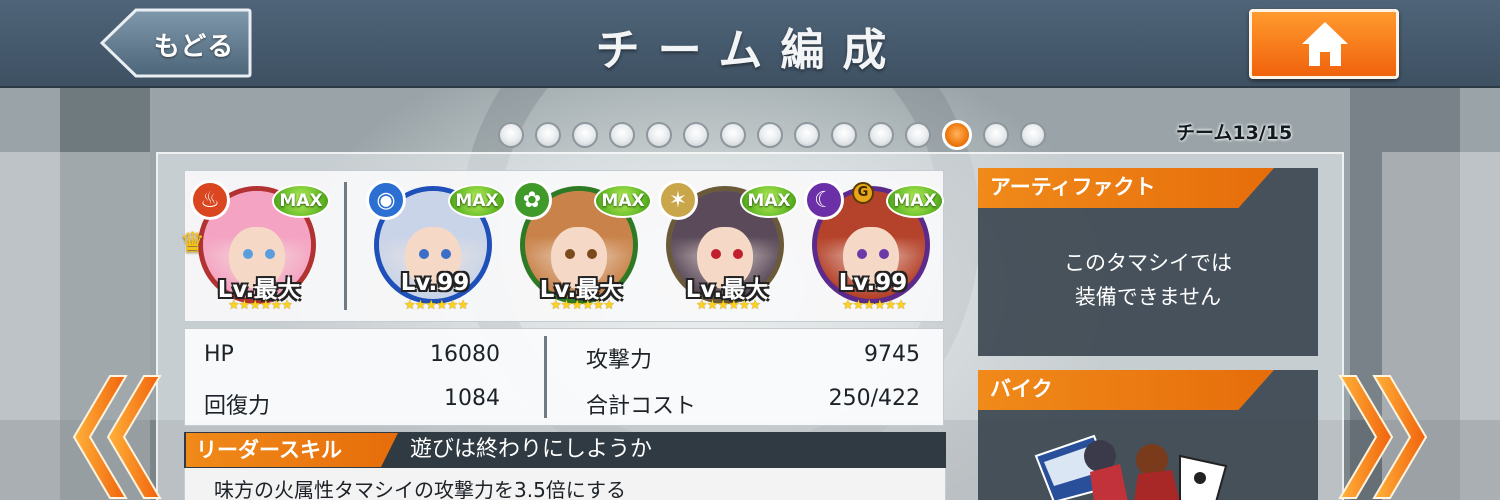 The height and width of the screenshot is (500, 1500). Describe the element at coordinates (874, 246) in the screenshot. I see `character-slot-5: ☾ MAX G Lv.99 ★★★★★★` at that location.